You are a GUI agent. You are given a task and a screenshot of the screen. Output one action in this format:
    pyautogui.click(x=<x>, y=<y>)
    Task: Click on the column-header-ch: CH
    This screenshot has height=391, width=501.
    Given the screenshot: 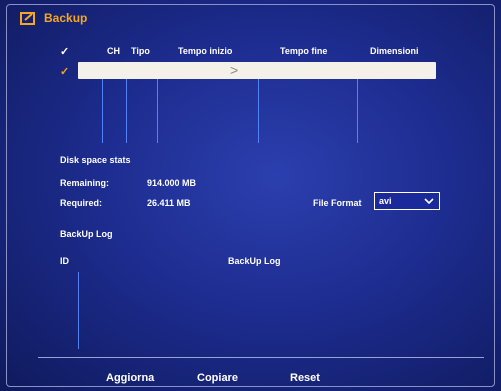 What is the action you would take?
    pyautogui.click(x=113, y=51)
    